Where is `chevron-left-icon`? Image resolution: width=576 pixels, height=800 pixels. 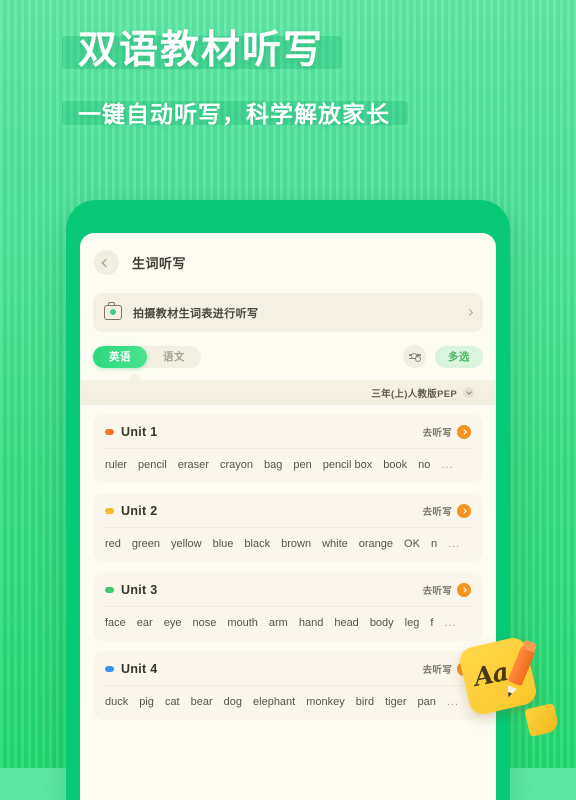
chevron-left-icon is located at coordinates (105, 262).